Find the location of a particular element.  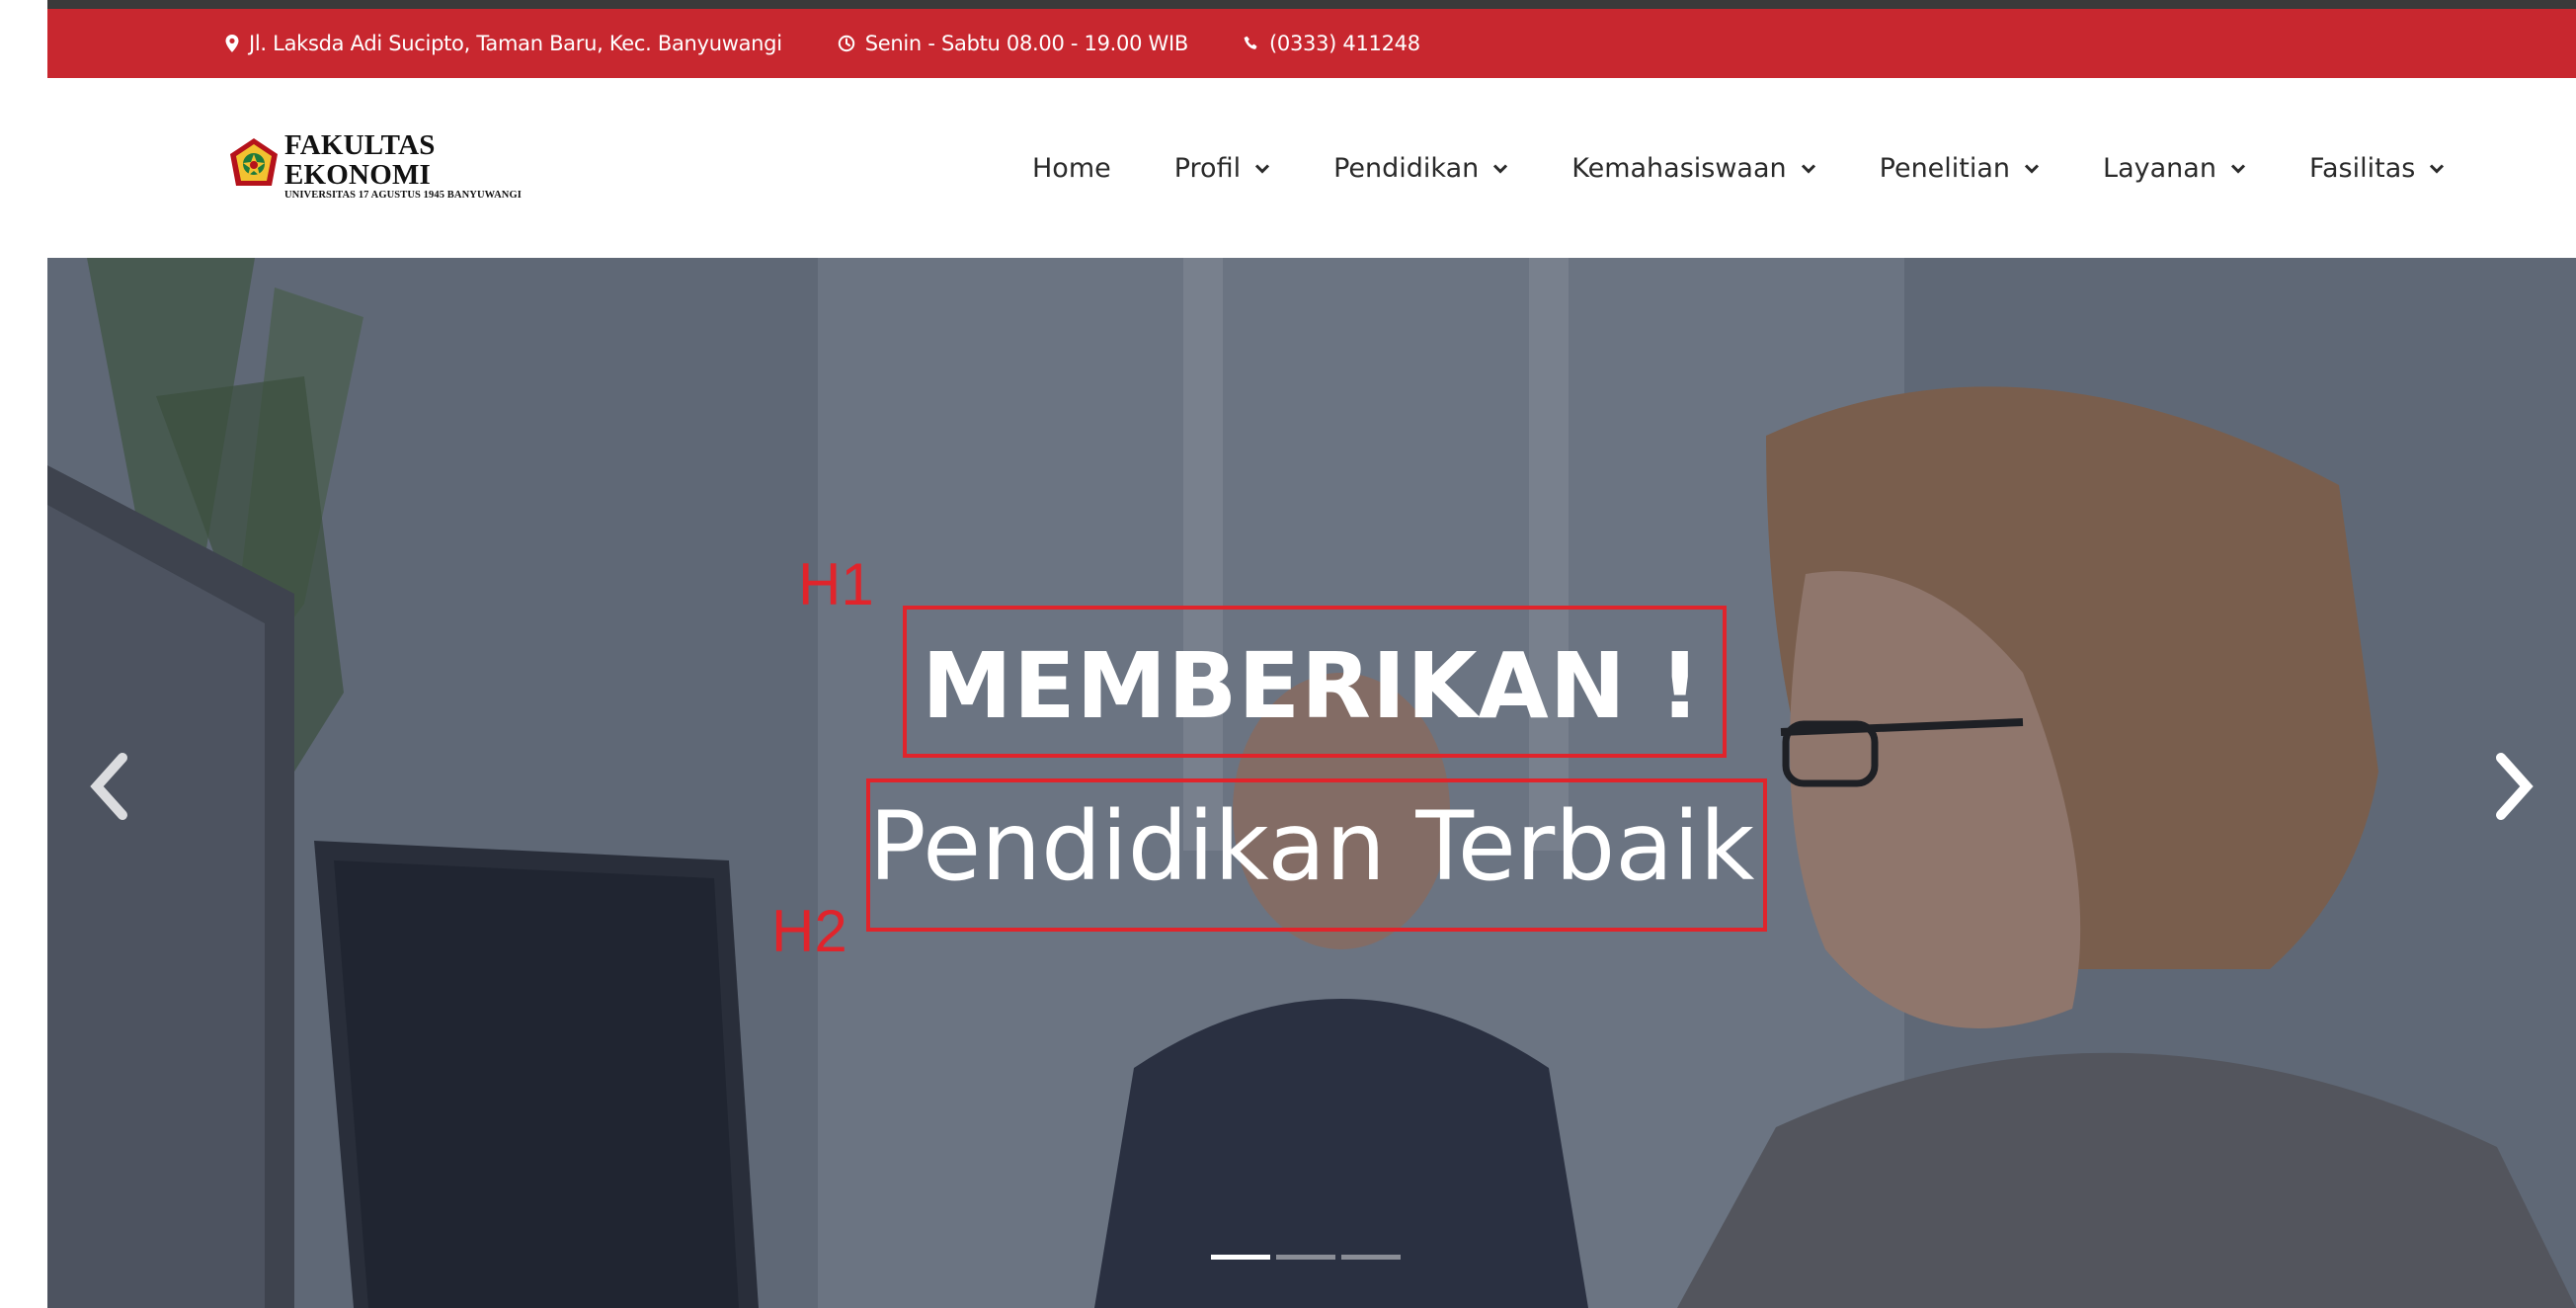

nav-item-label: Fasilitas is located at coordinates (2362, 168).